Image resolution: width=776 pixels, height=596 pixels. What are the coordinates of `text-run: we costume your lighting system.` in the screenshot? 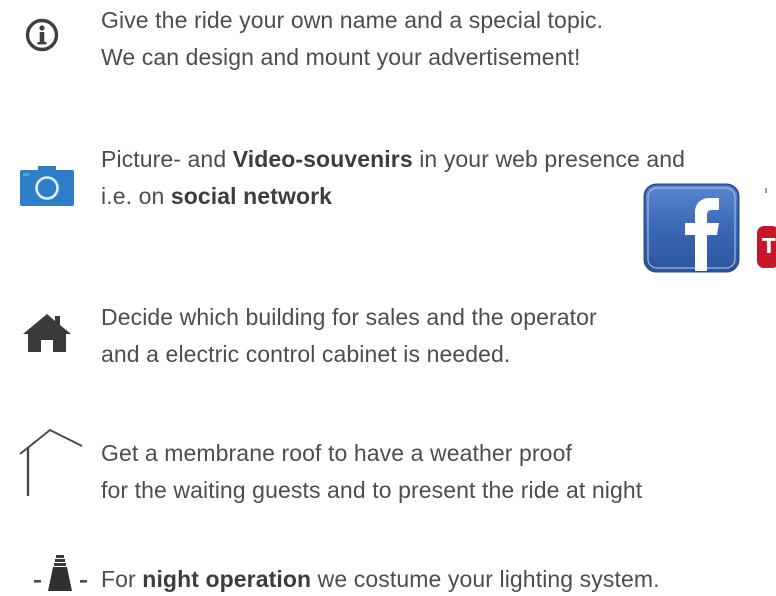 It's located at (485, 579).